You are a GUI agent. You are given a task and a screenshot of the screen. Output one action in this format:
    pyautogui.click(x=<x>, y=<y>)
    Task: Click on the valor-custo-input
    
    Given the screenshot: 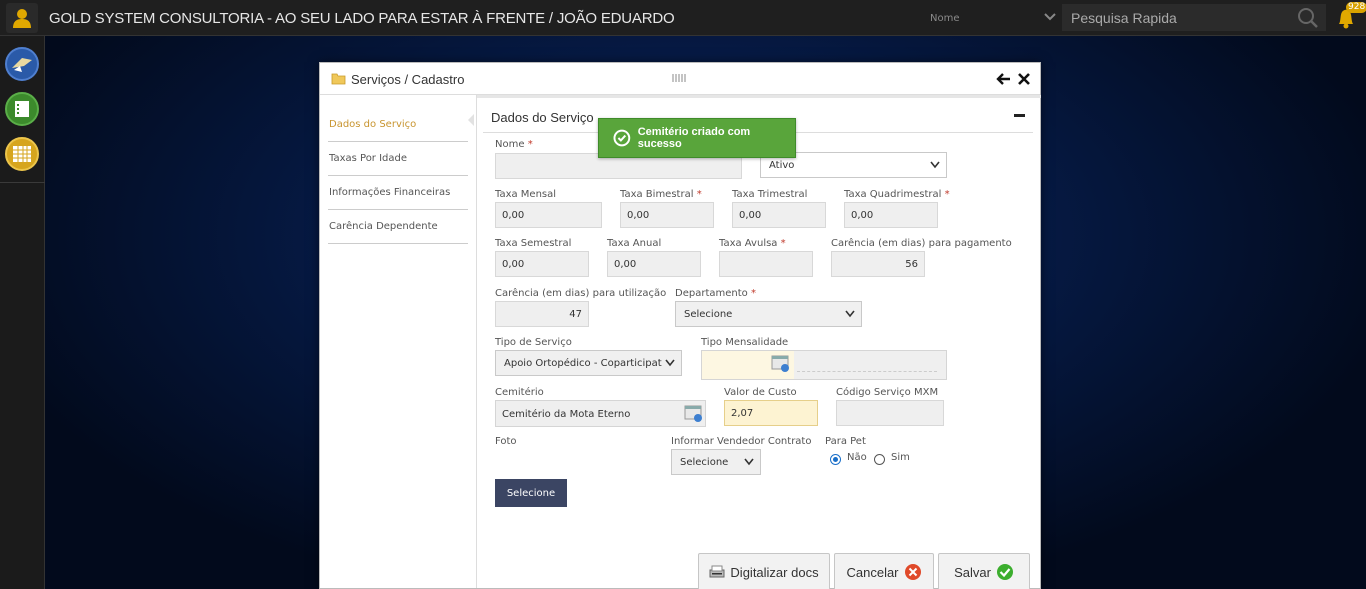 What is the action you would take?
    pyautogui.click(x=771, y=413)
    